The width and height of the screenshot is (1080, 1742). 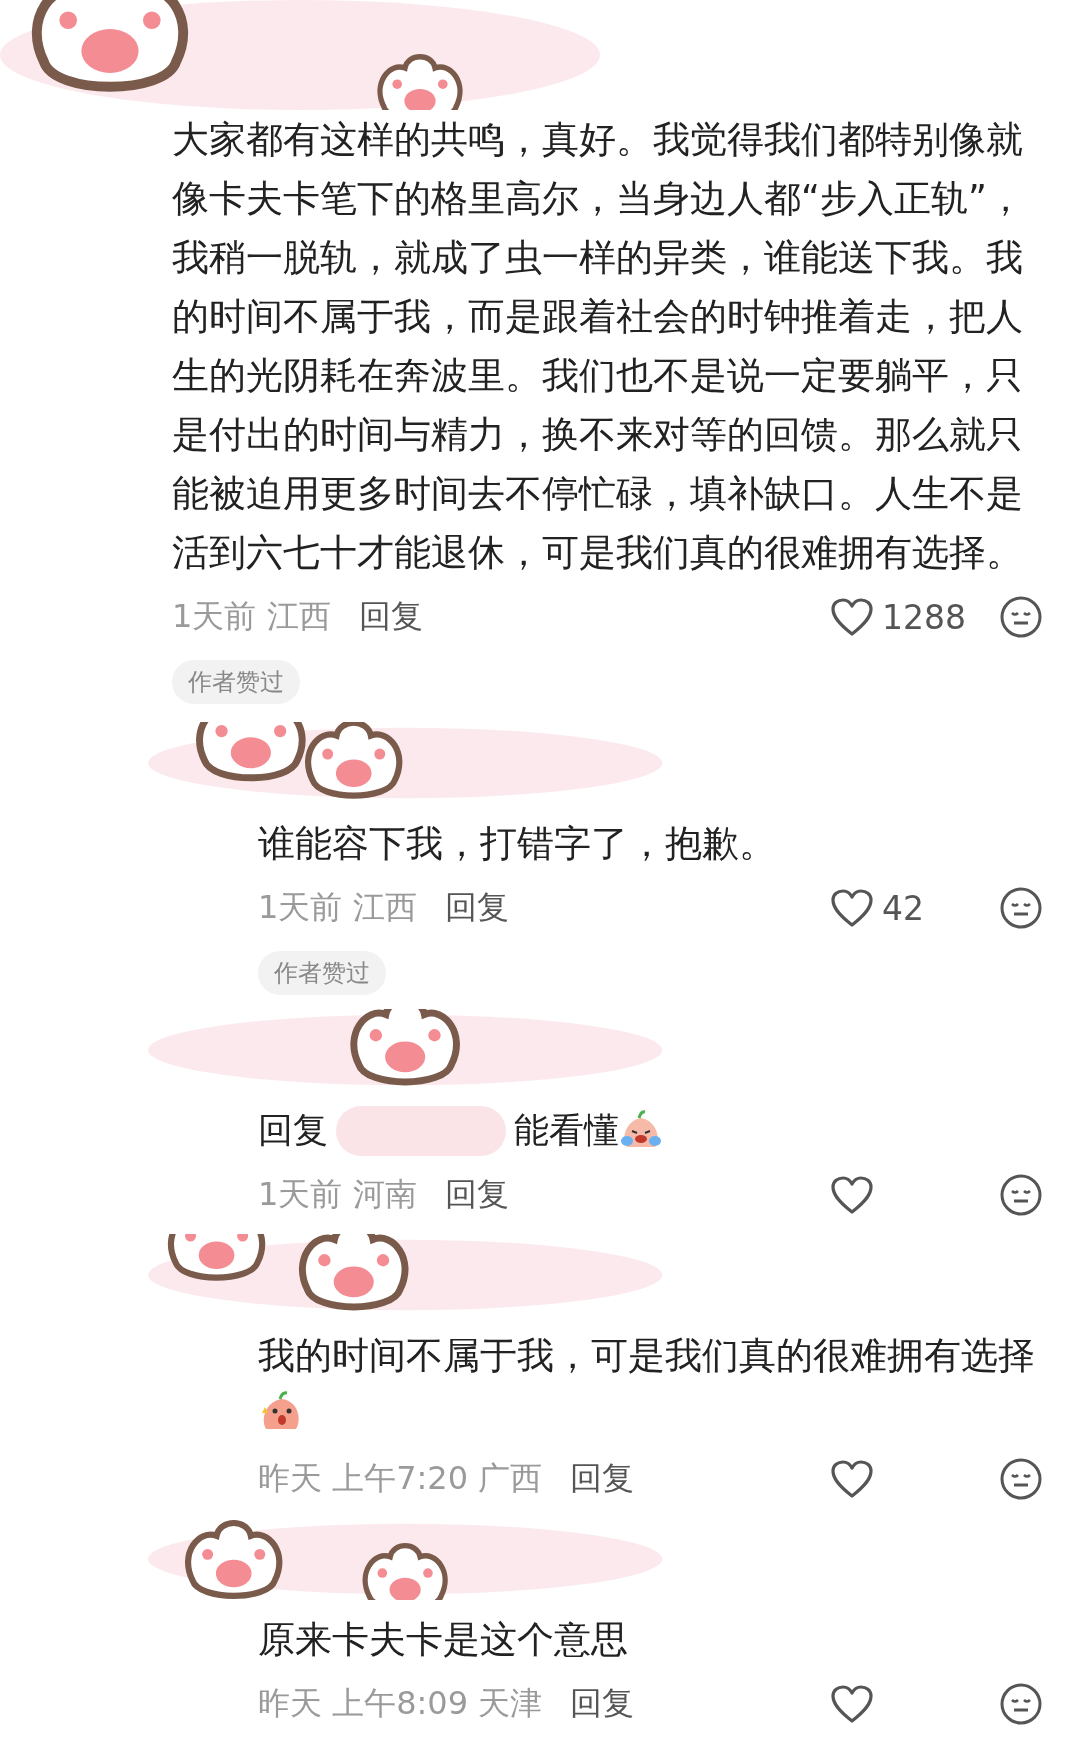 What do you see at coordinates (903, 908) in the screenshot?
I see `like-count: 42` at bounding box center [903, 908].